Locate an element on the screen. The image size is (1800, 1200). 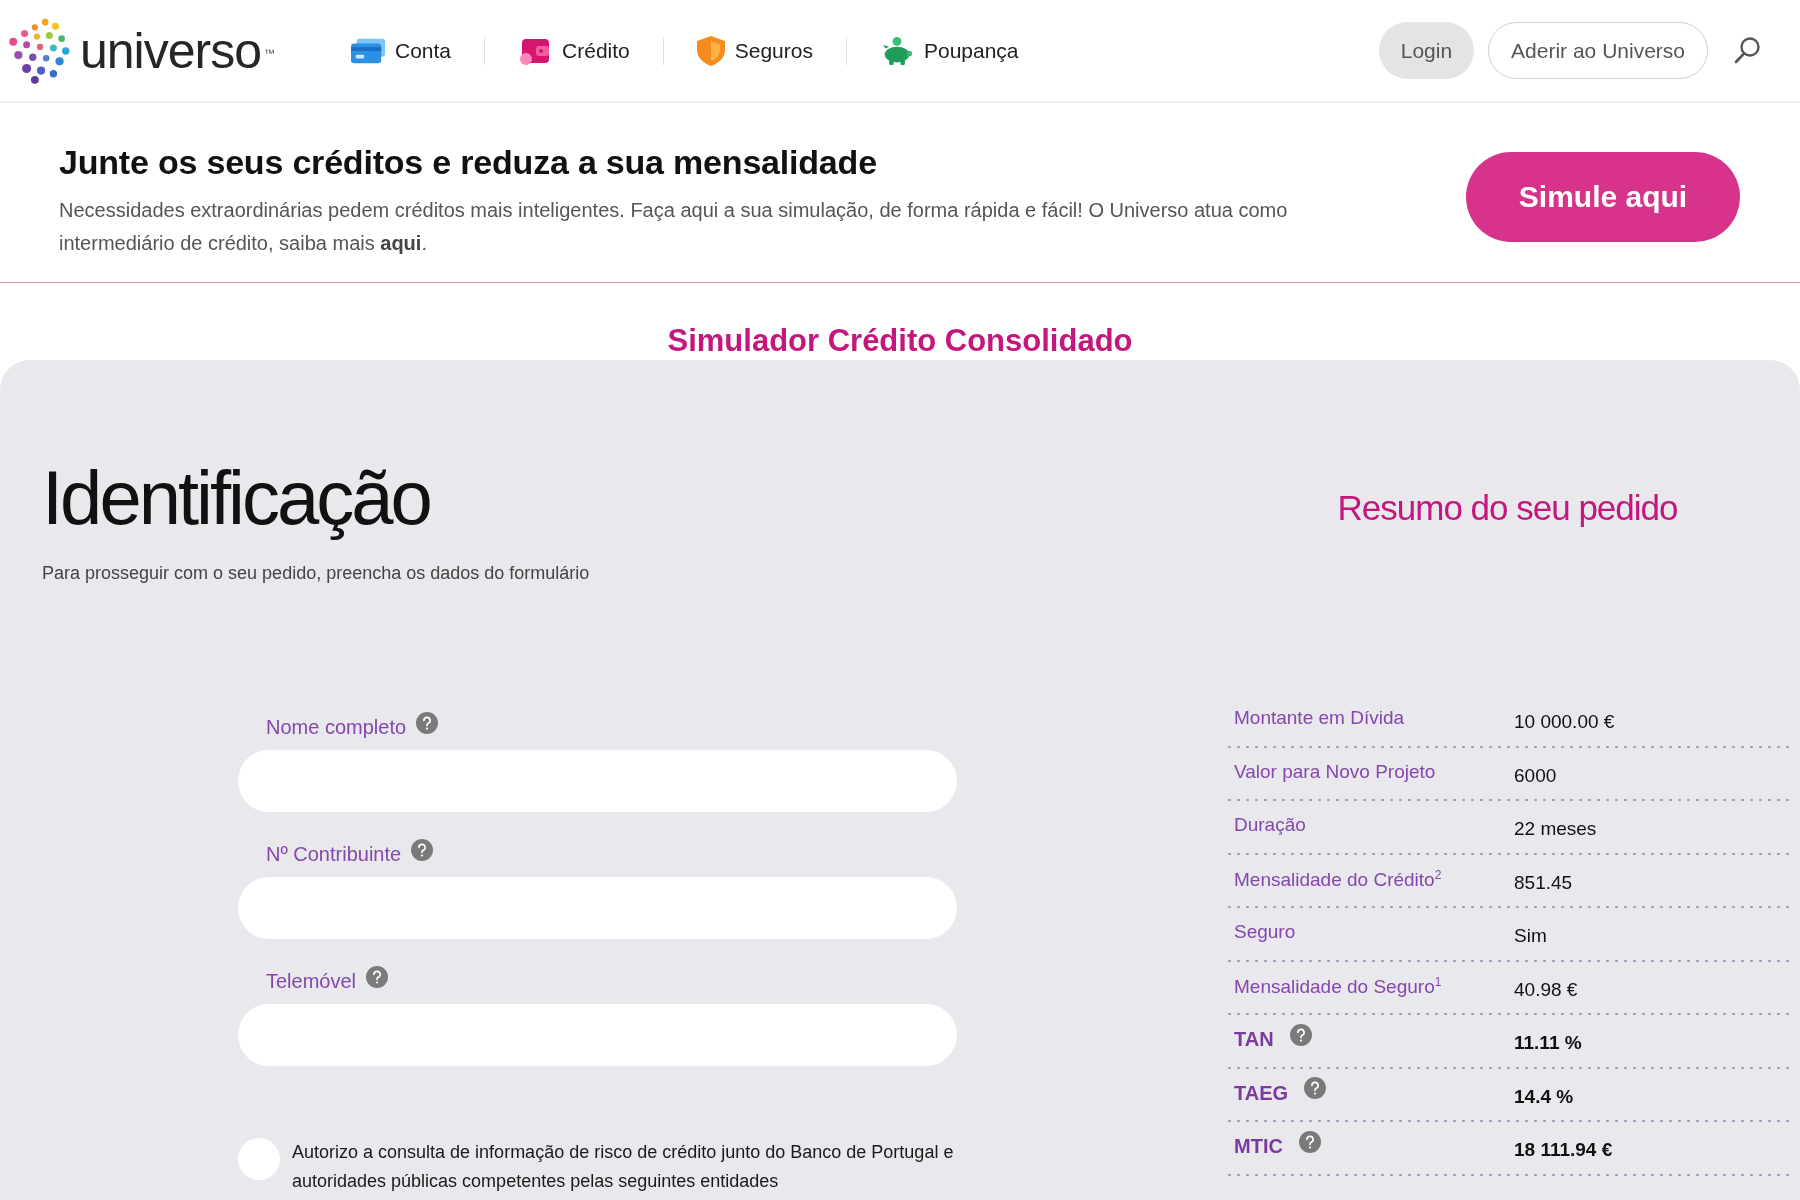
banner-title: Junte os seus créditos e reduza a sua mensalidade is located at coordinates (468, 162).